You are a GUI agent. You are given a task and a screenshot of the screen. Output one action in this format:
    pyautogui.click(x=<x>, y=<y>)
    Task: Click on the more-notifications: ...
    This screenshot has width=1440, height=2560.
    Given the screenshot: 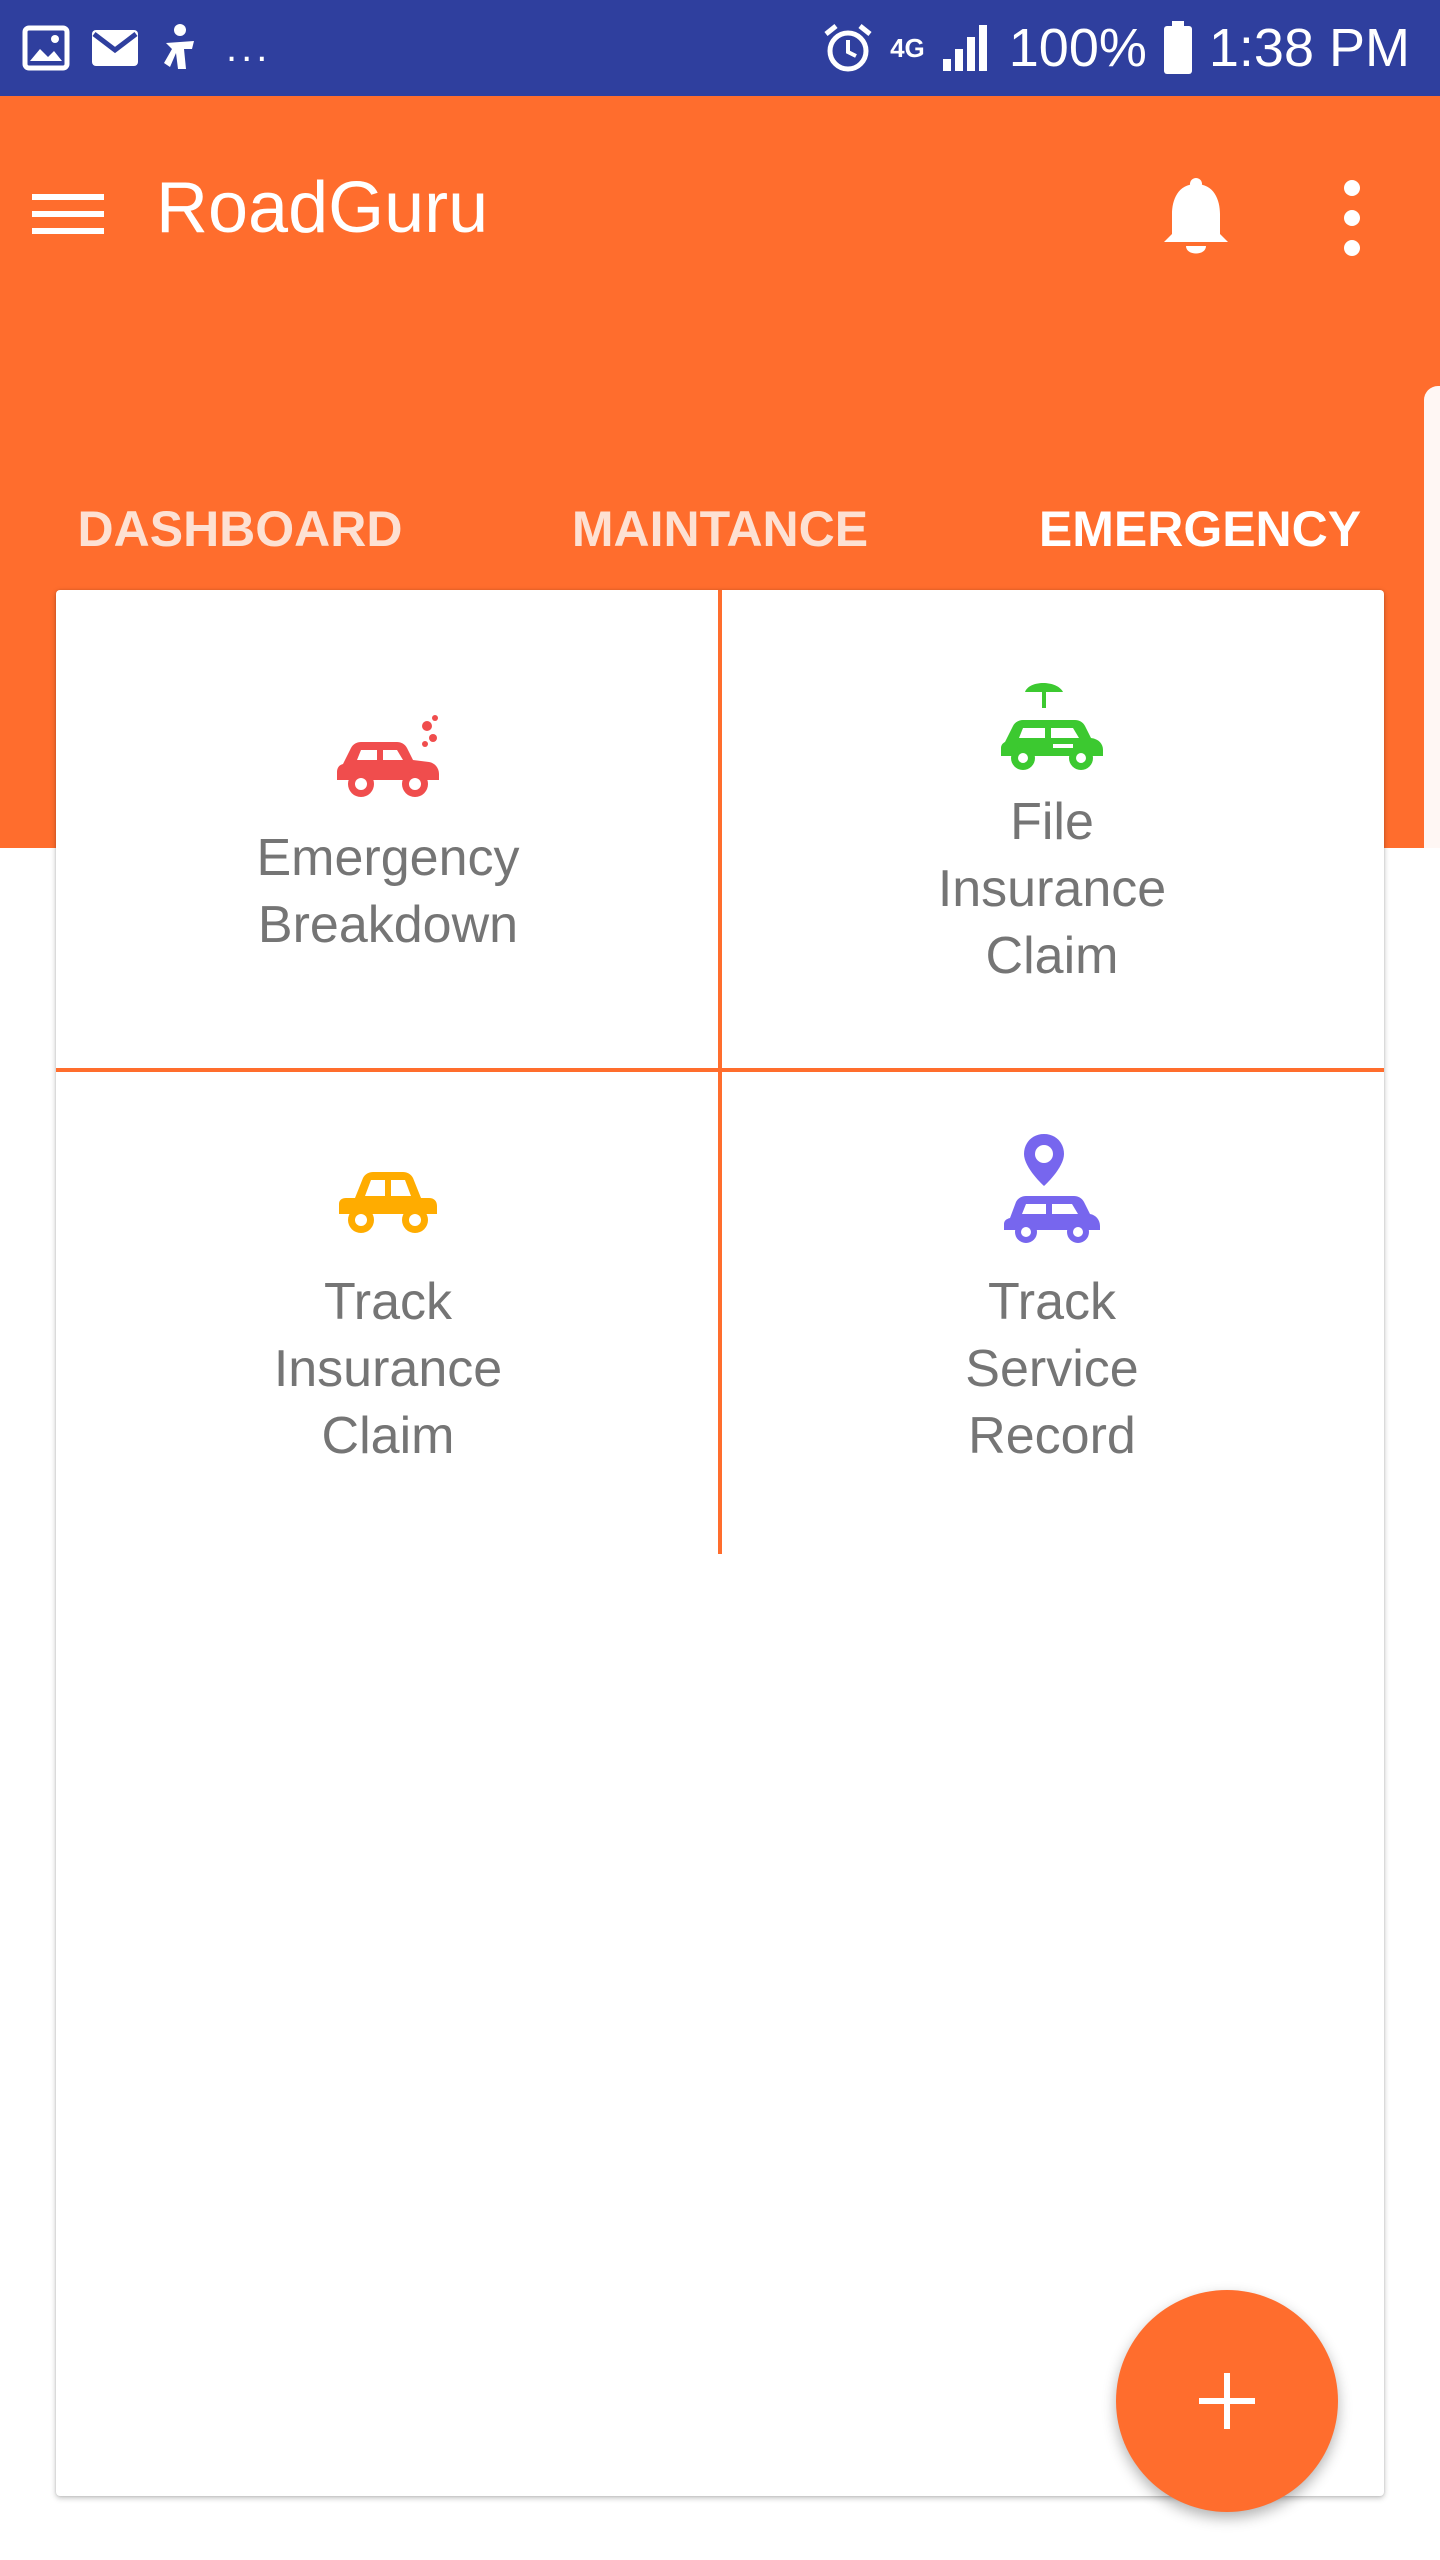 What is the action you would take?
    pyautogui.click(x=249, y=48)
    